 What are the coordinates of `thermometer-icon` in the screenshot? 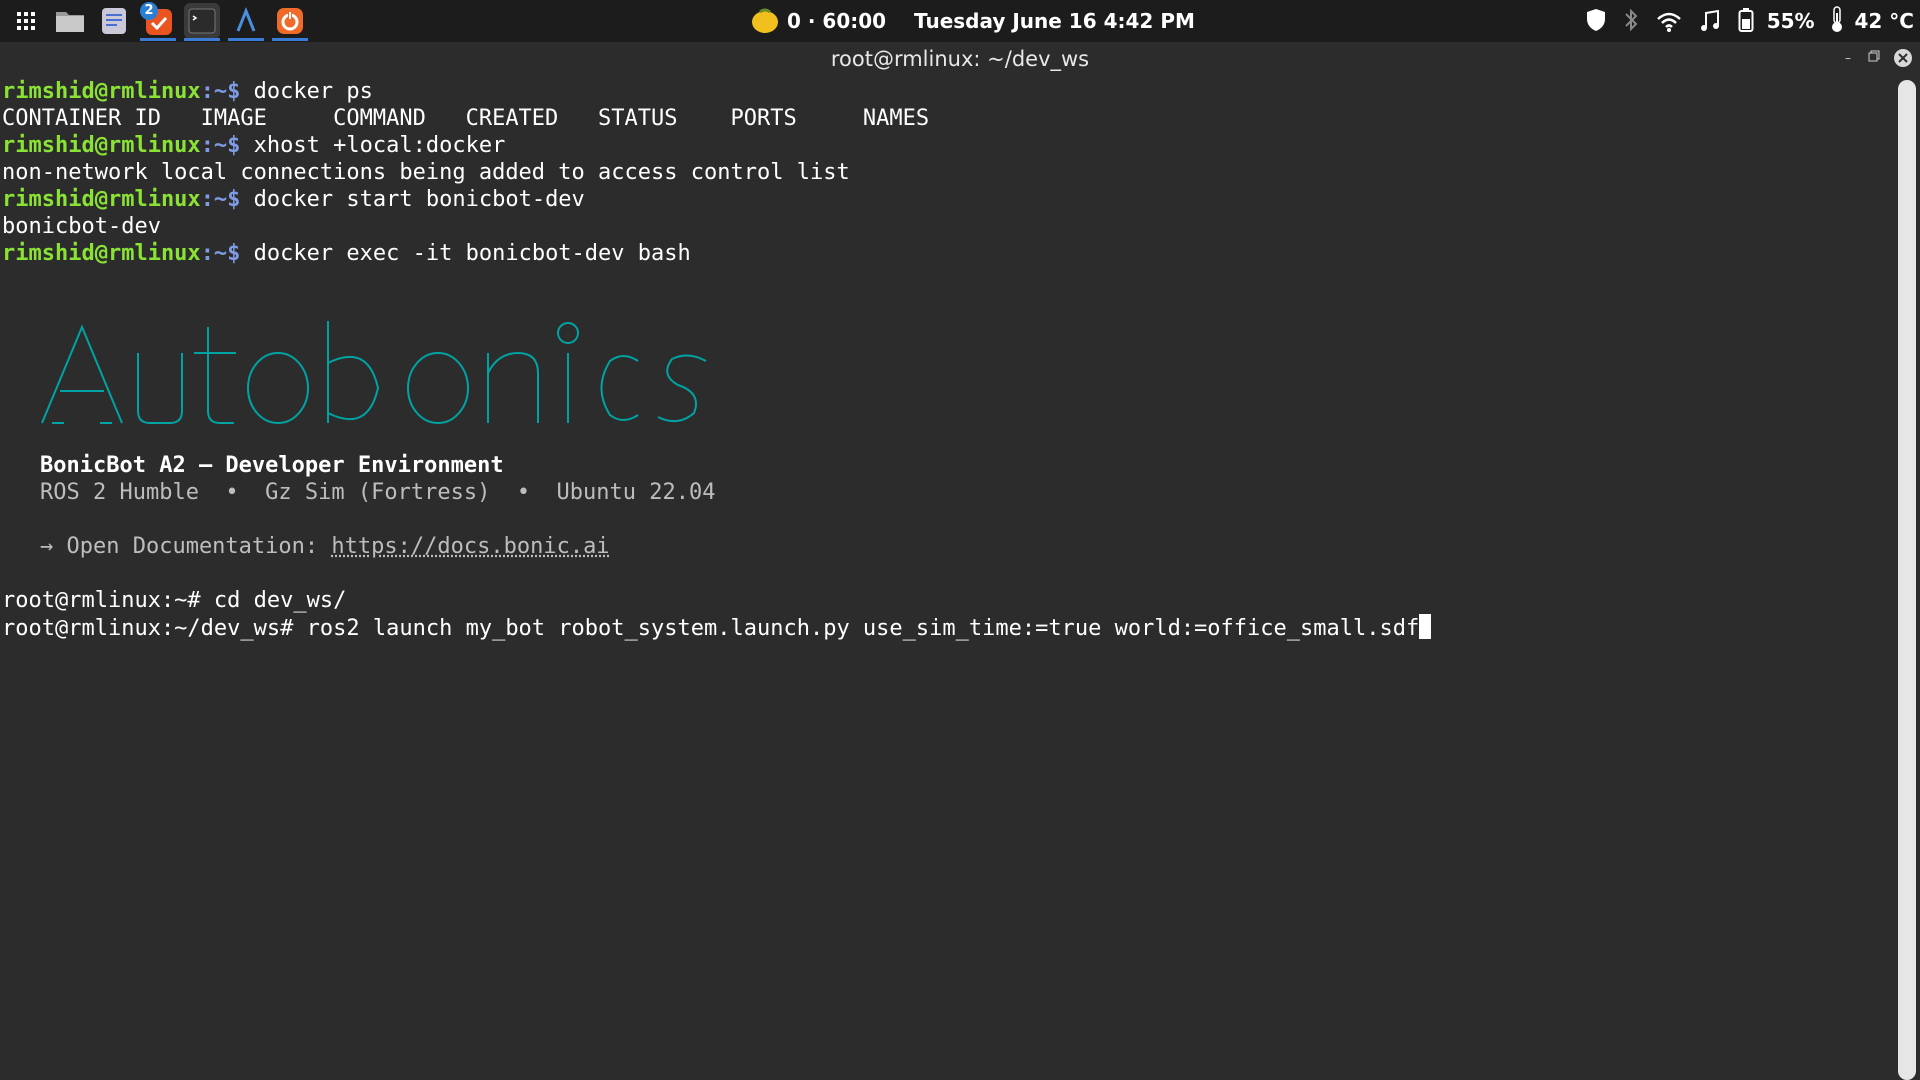 It's located at (1837, 26).